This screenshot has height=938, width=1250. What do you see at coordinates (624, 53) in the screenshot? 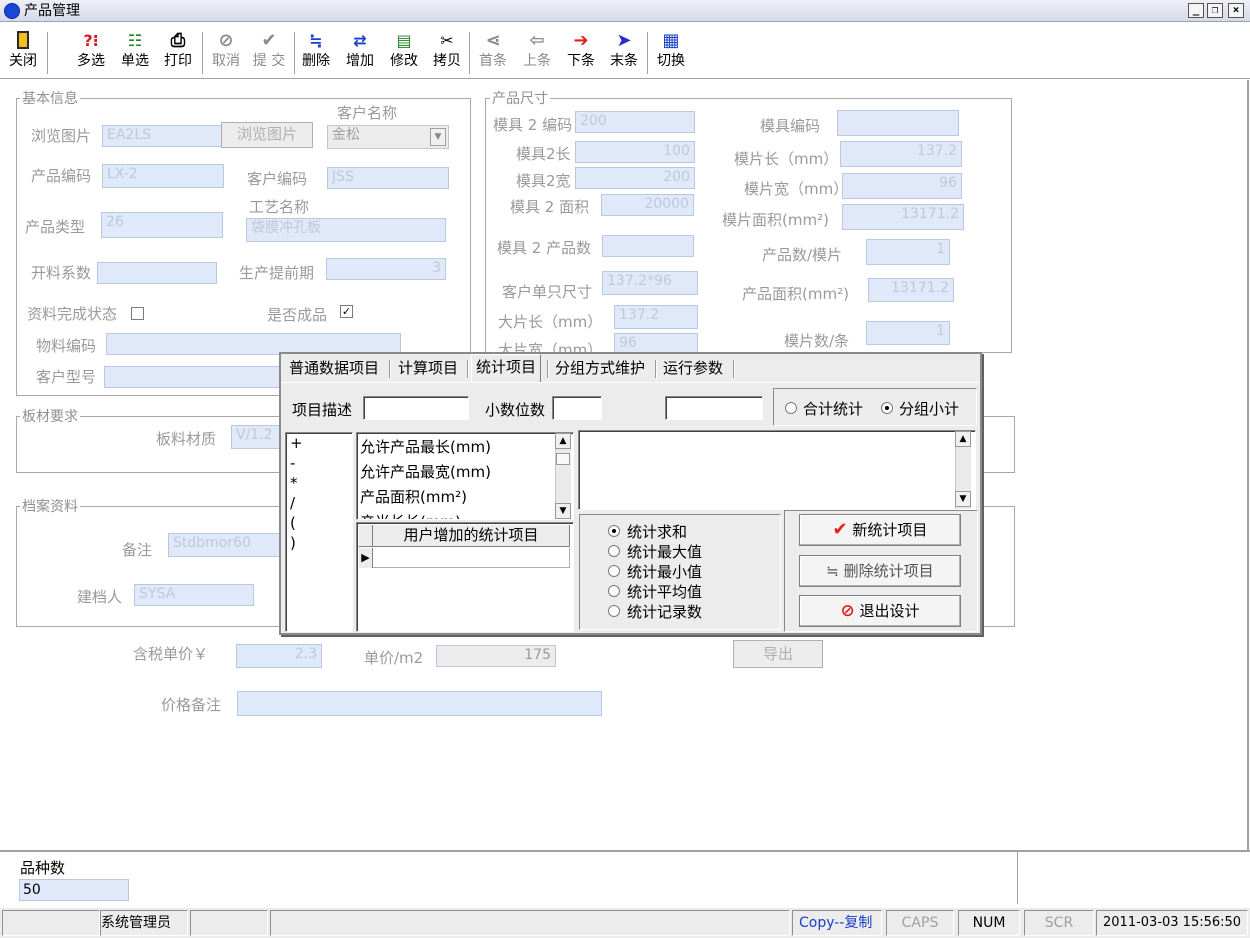
I see `last-record-button: ➤ 末条` at bounding box center [624, 53].